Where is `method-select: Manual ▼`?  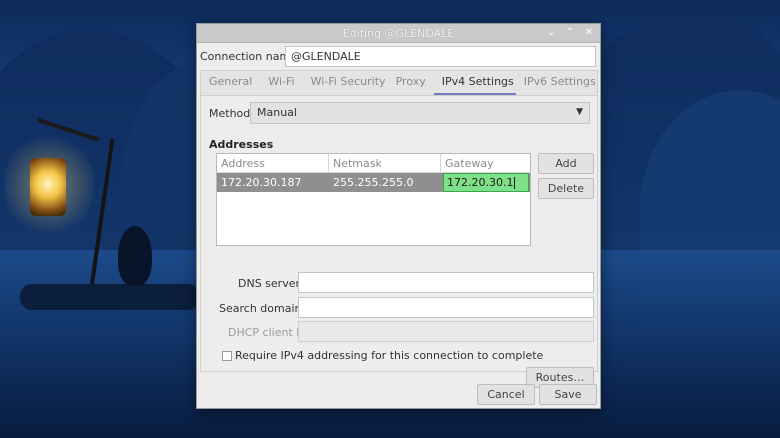 method-select: Manual ▼ is located at coordinates (420, 113).